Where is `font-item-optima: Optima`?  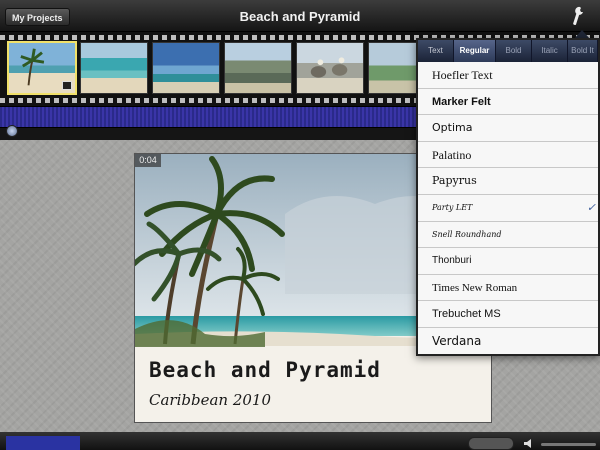
font-item-optima: Optima is located at coordinates (508, 128).